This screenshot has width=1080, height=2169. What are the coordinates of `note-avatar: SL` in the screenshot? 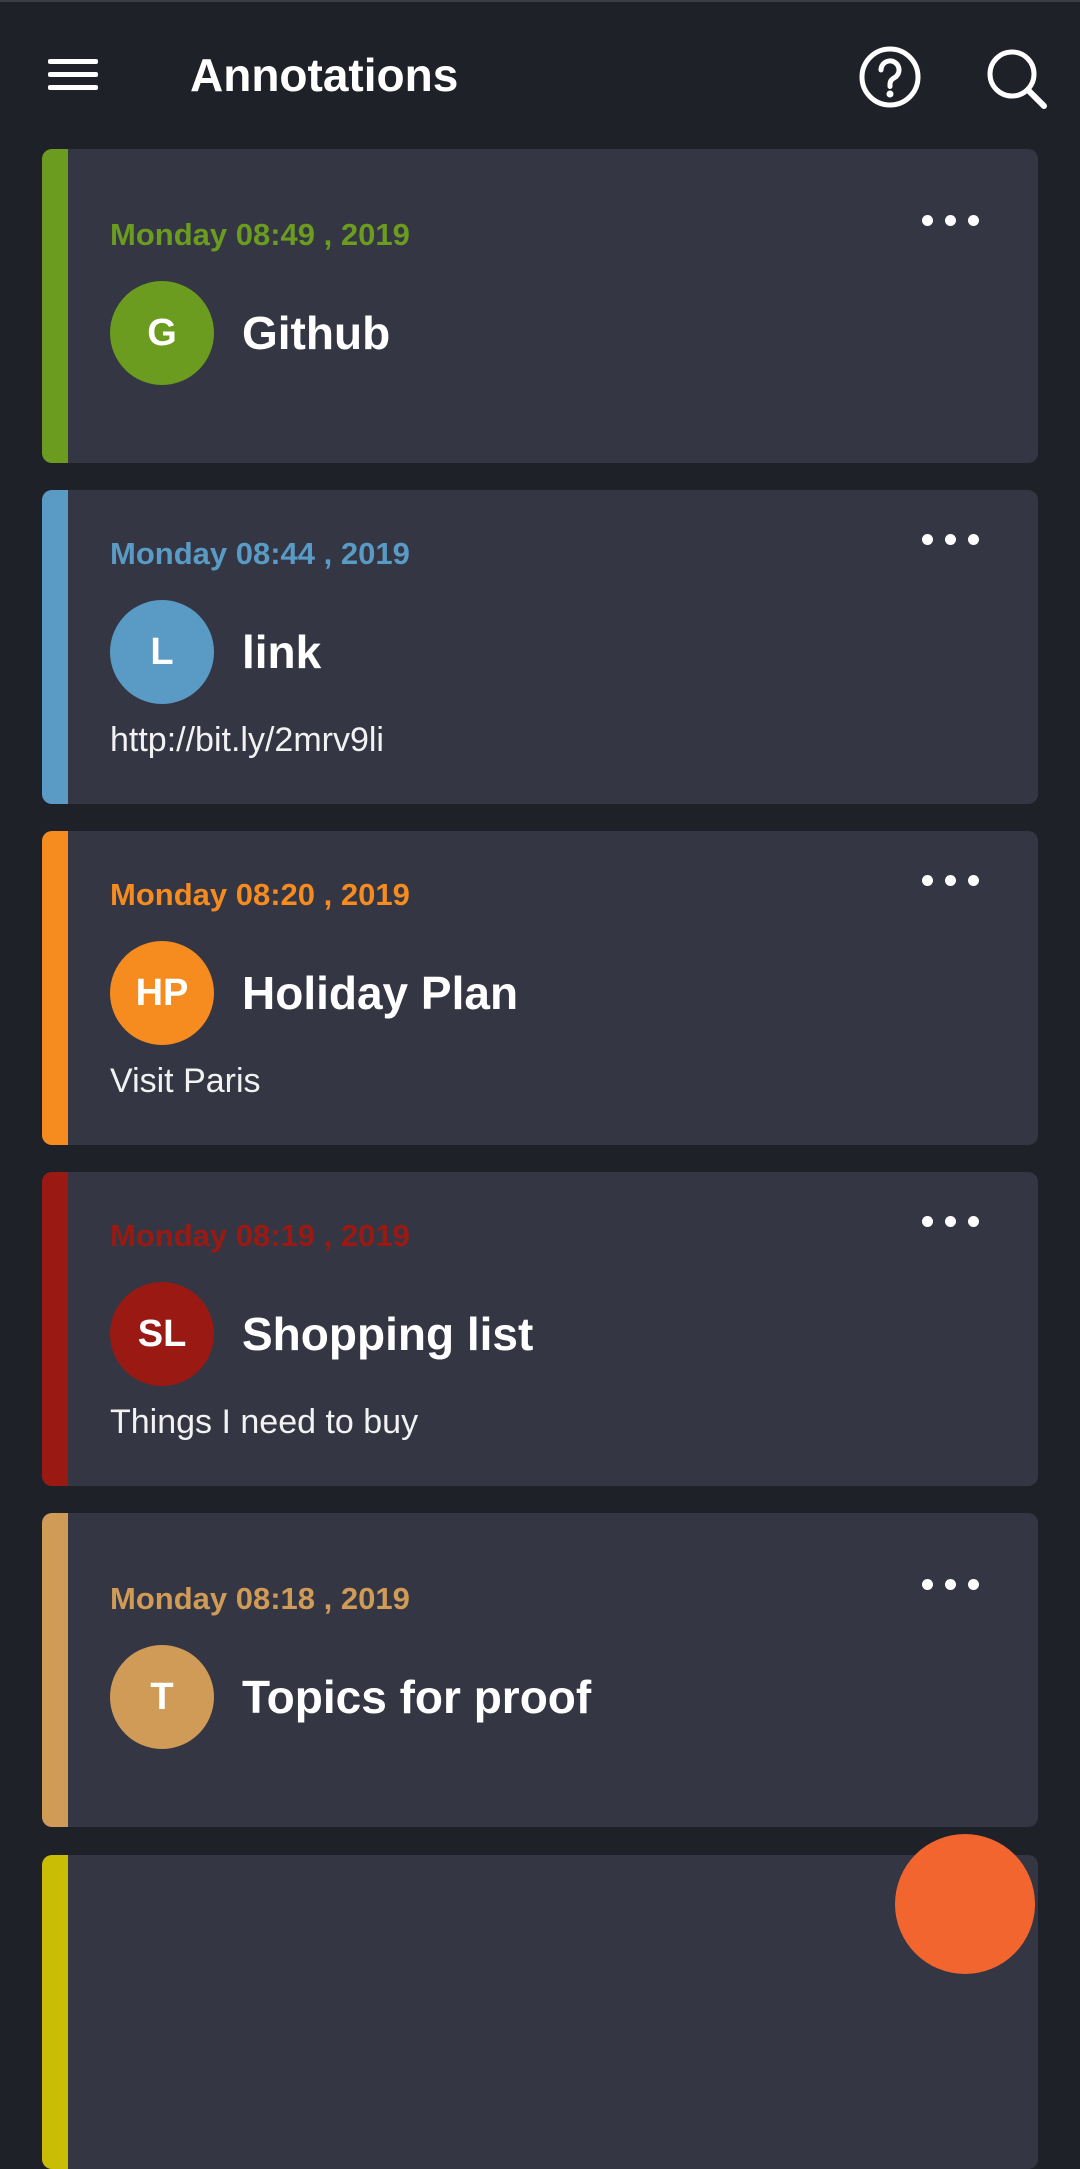 It's located at (162, 1334).